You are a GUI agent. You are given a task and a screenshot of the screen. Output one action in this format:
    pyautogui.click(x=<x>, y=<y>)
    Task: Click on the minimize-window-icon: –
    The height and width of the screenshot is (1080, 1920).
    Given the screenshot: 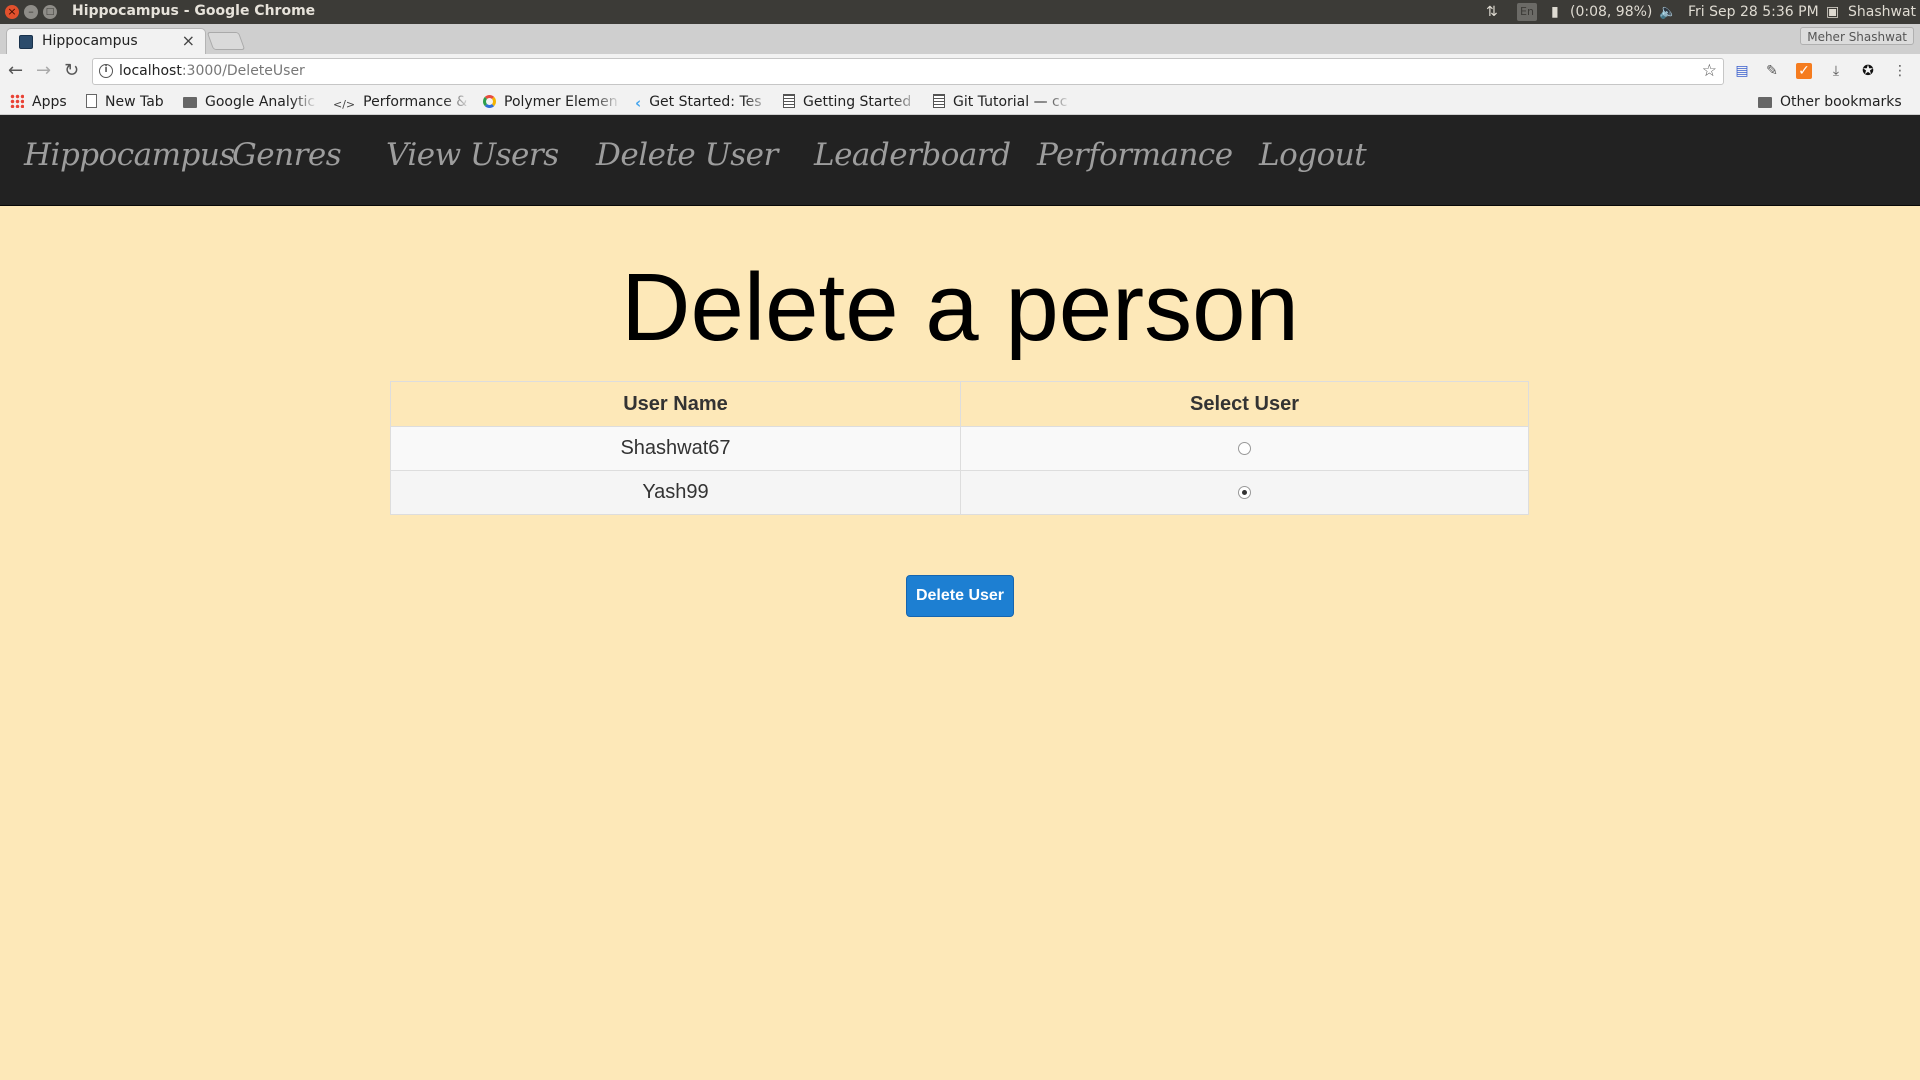 What is the action you would take?
    pyautogui.click(x=31, y=12)
    